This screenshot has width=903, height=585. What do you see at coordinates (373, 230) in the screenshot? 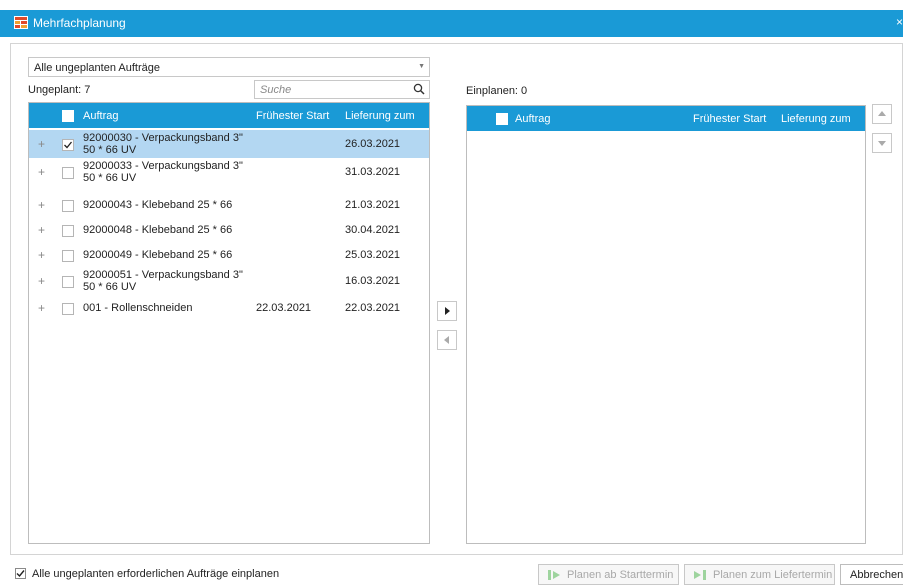
I see `delivery-value: 30.04.2021` at bounding box center [373, 230].